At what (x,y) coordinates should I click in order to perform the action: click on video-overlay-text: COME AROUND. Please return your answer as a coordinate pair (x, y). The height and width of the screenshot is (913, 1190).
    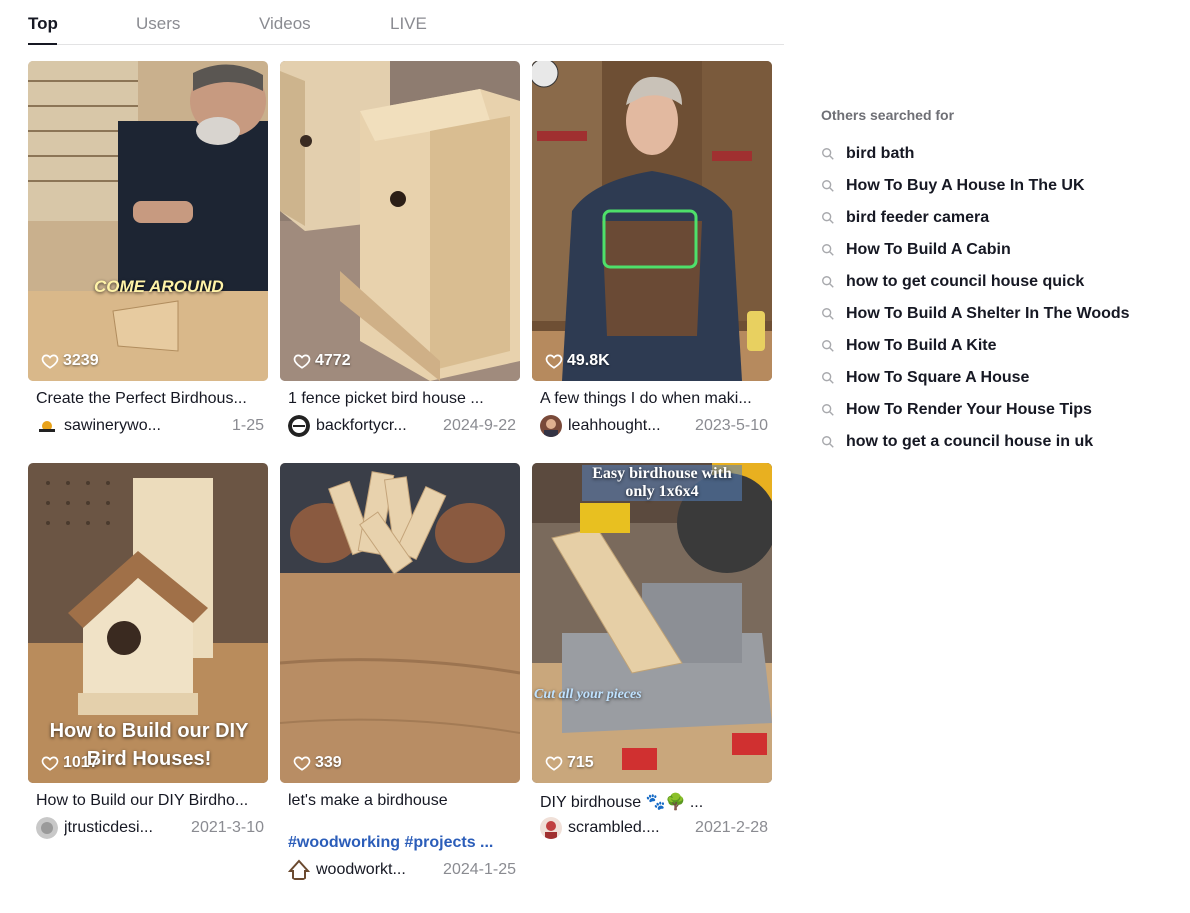
    Looking at the image, I should click on (159, 286).